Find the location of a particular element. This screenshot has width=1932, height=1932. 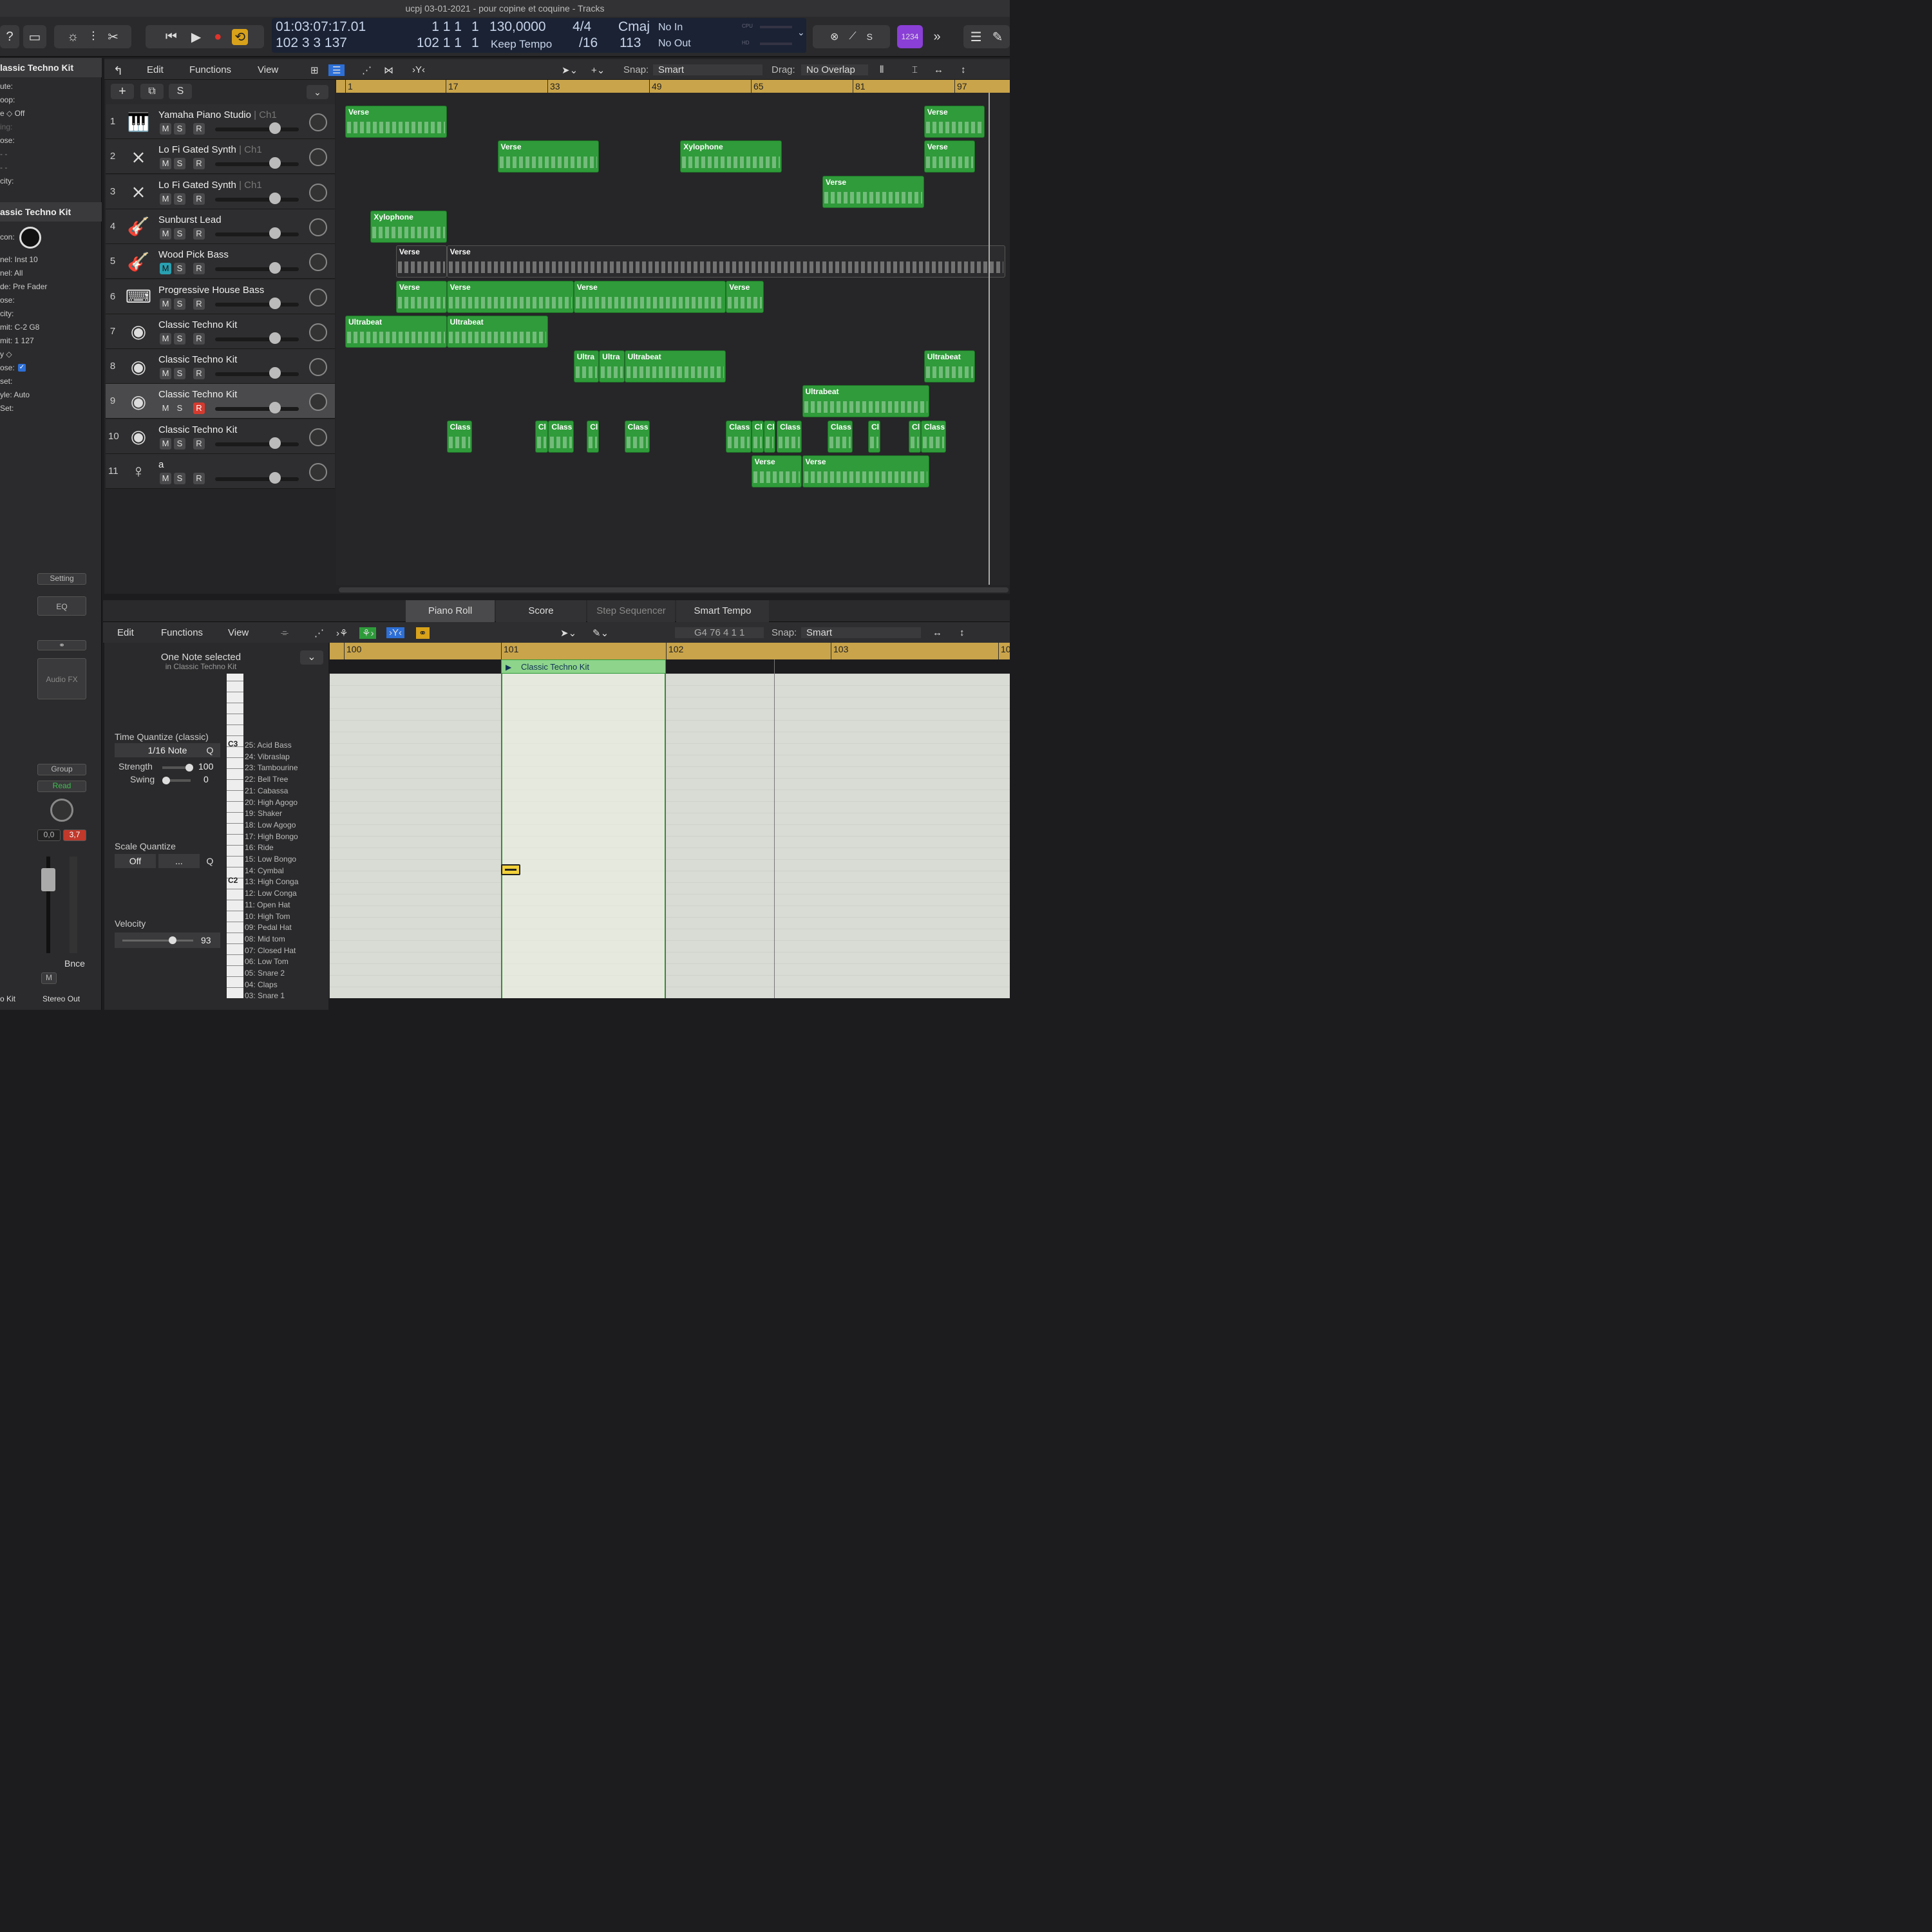

region-area is located at coordinates (583, 836).